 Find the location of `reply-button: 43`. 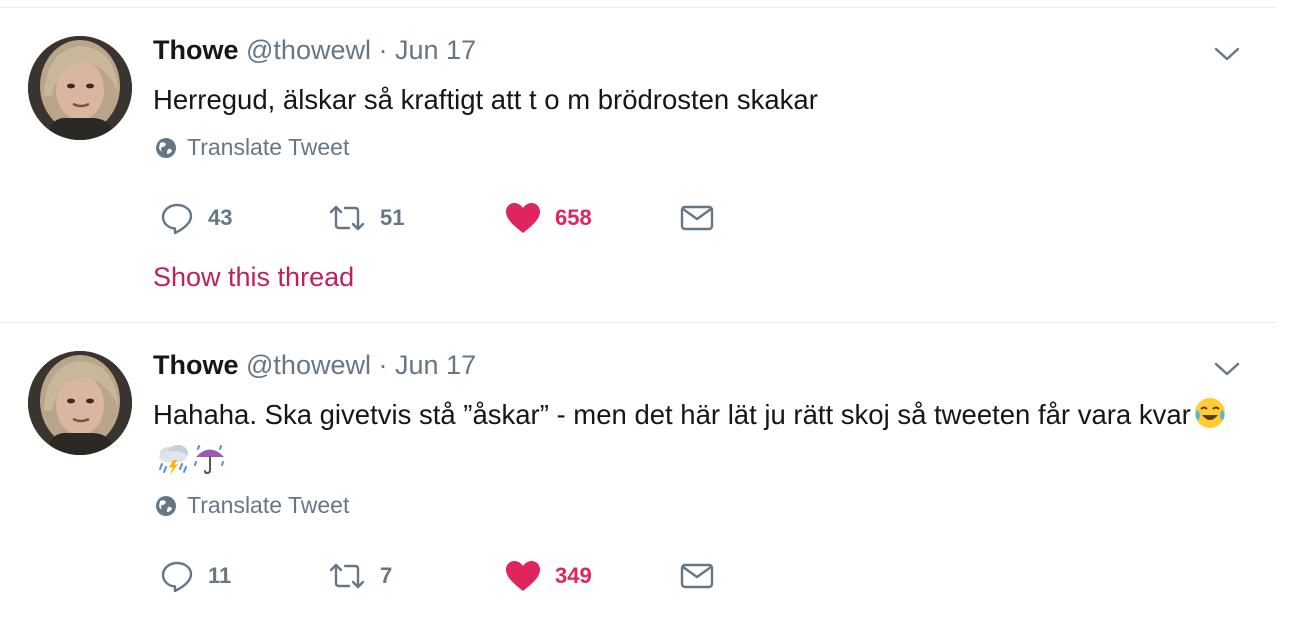

reply-button: 43 is located at coordinates (196, 218).